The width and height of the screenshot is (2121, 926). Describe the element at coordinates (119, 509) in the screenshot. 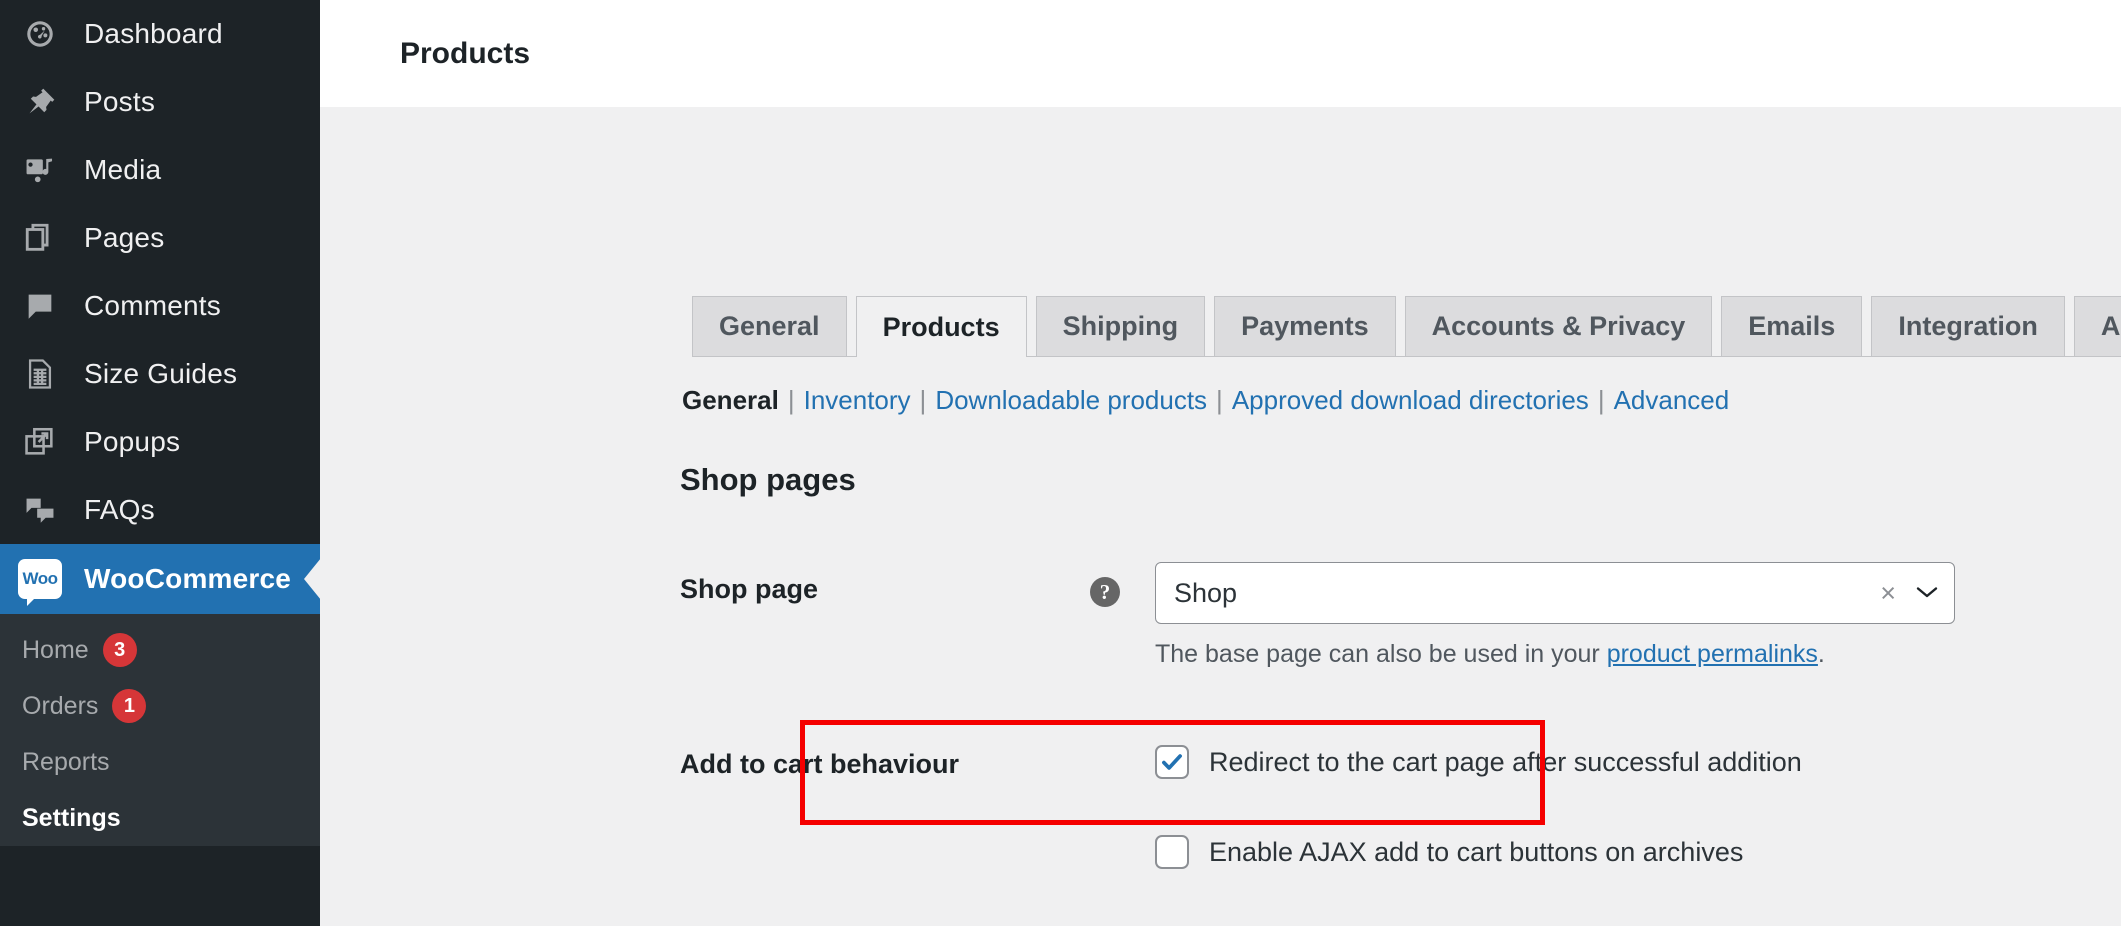

I see `sidebar-item-label: FAQs` at that location.